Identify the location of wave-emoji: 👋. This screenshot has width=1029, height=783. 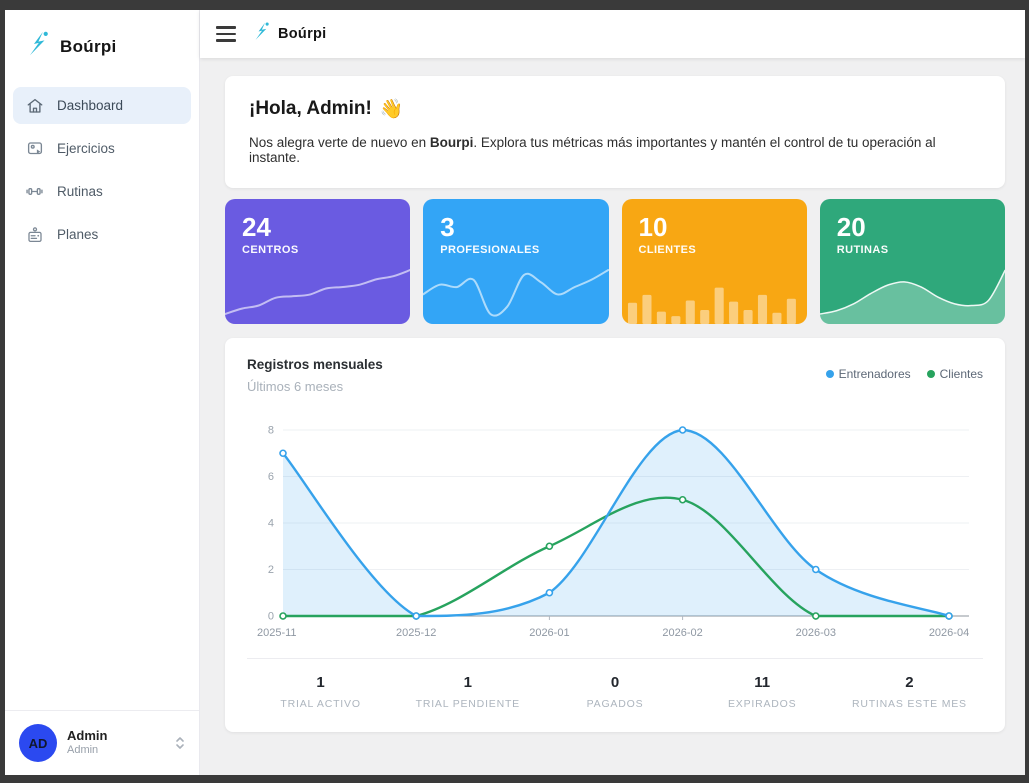
(391, 109).